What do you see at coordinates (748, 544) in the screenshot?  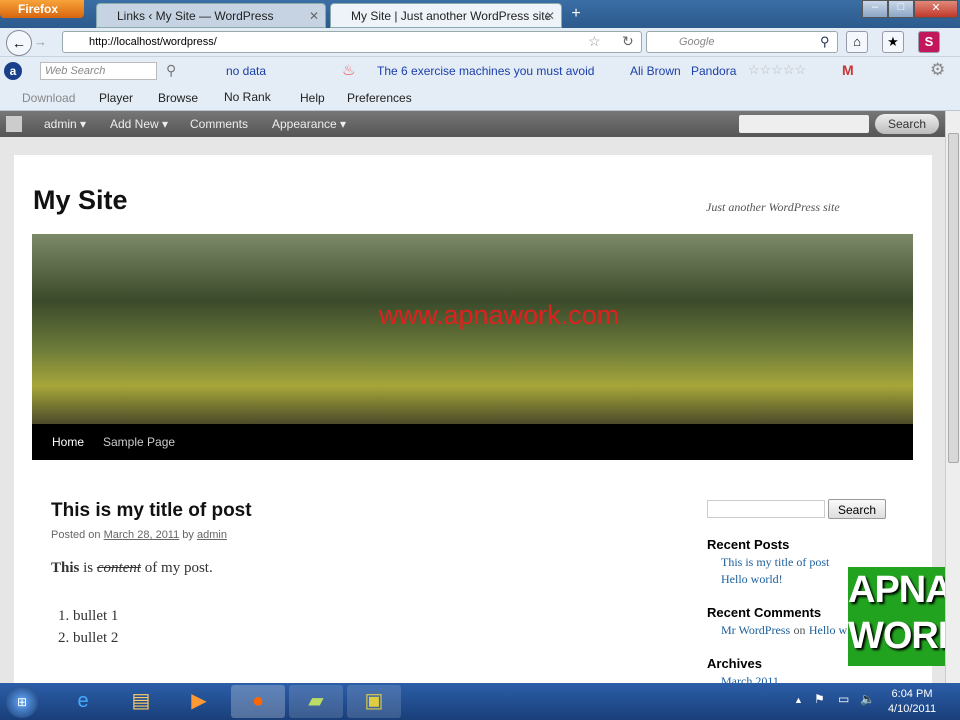 I see `recent-posts-heading: Recent Posts` at bounding box center [748, 544].